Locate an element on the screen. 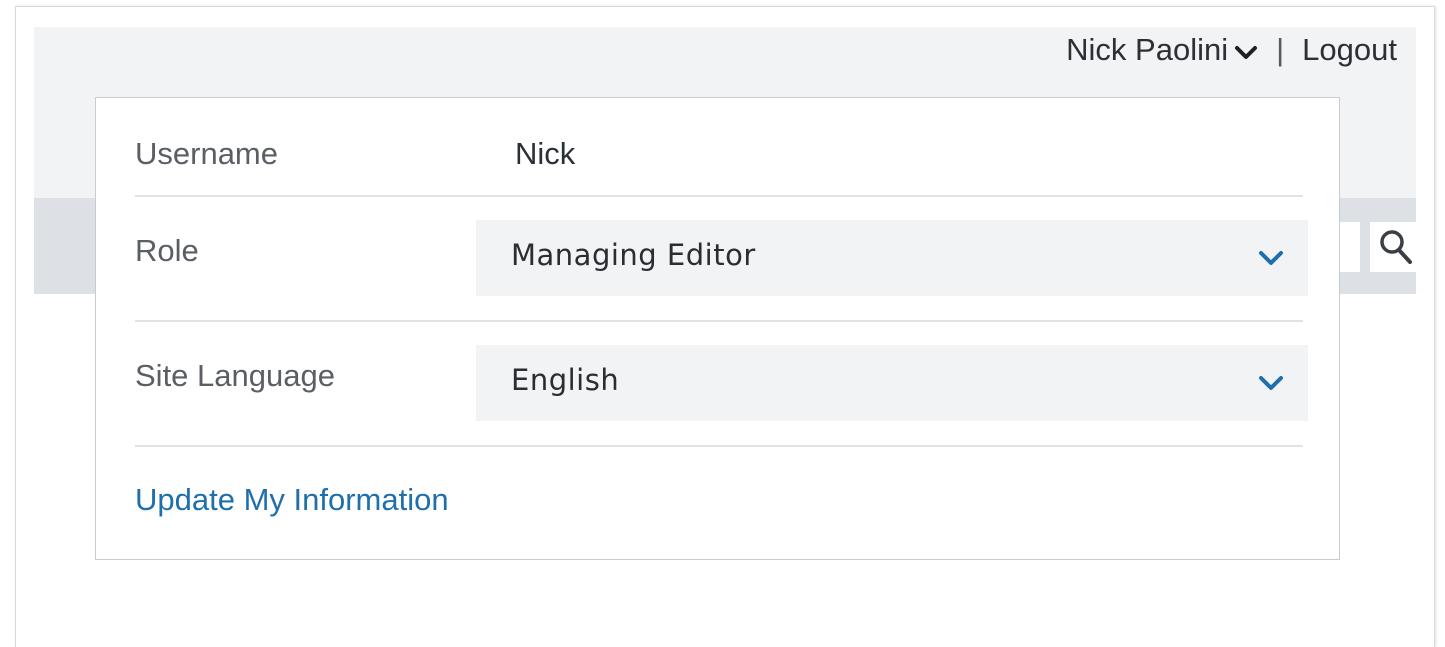 This screenshot has width=1445, height=647. user-menu-toggle: Nick Paolini is located at coordinates (1162, 50).